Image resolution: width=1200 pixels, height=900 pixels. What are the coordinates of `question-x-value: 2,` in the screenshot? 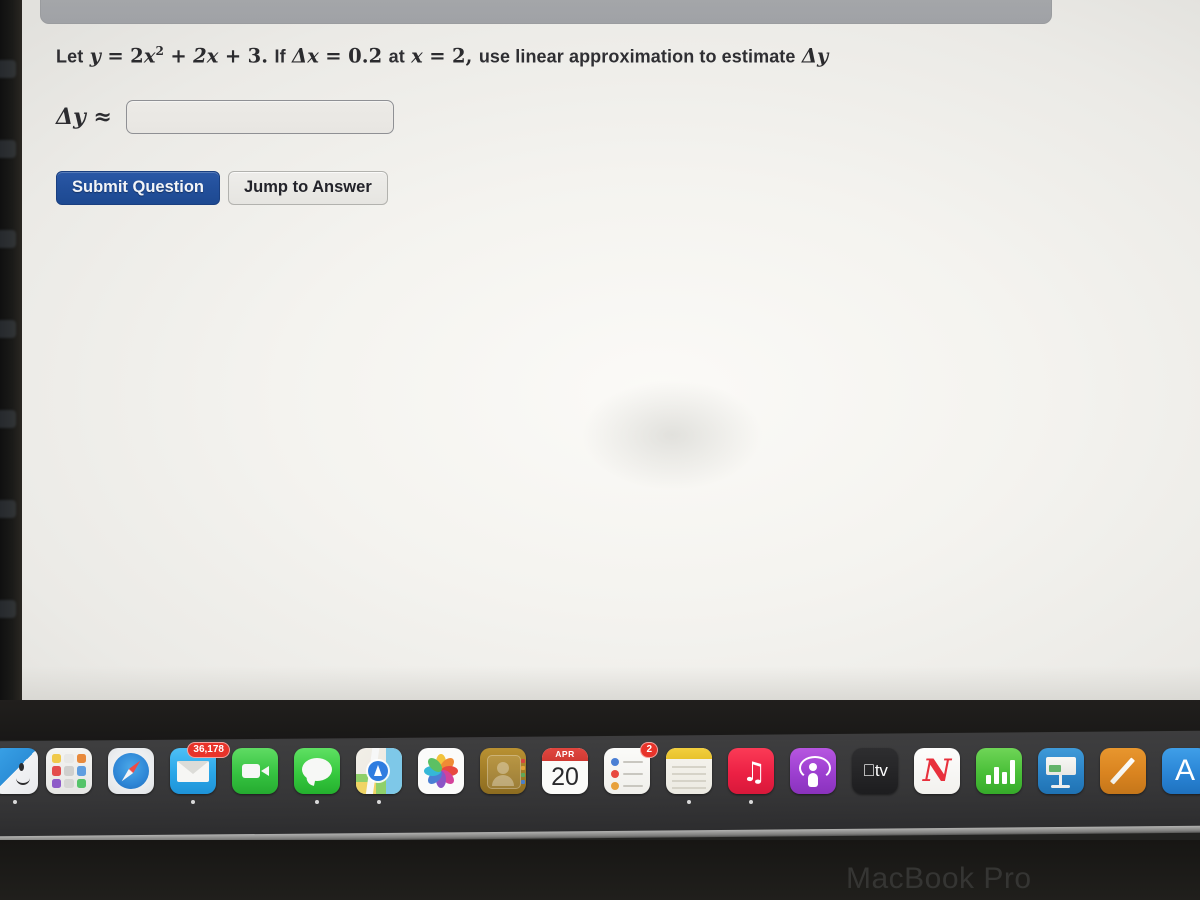 It's located at (462, 56).